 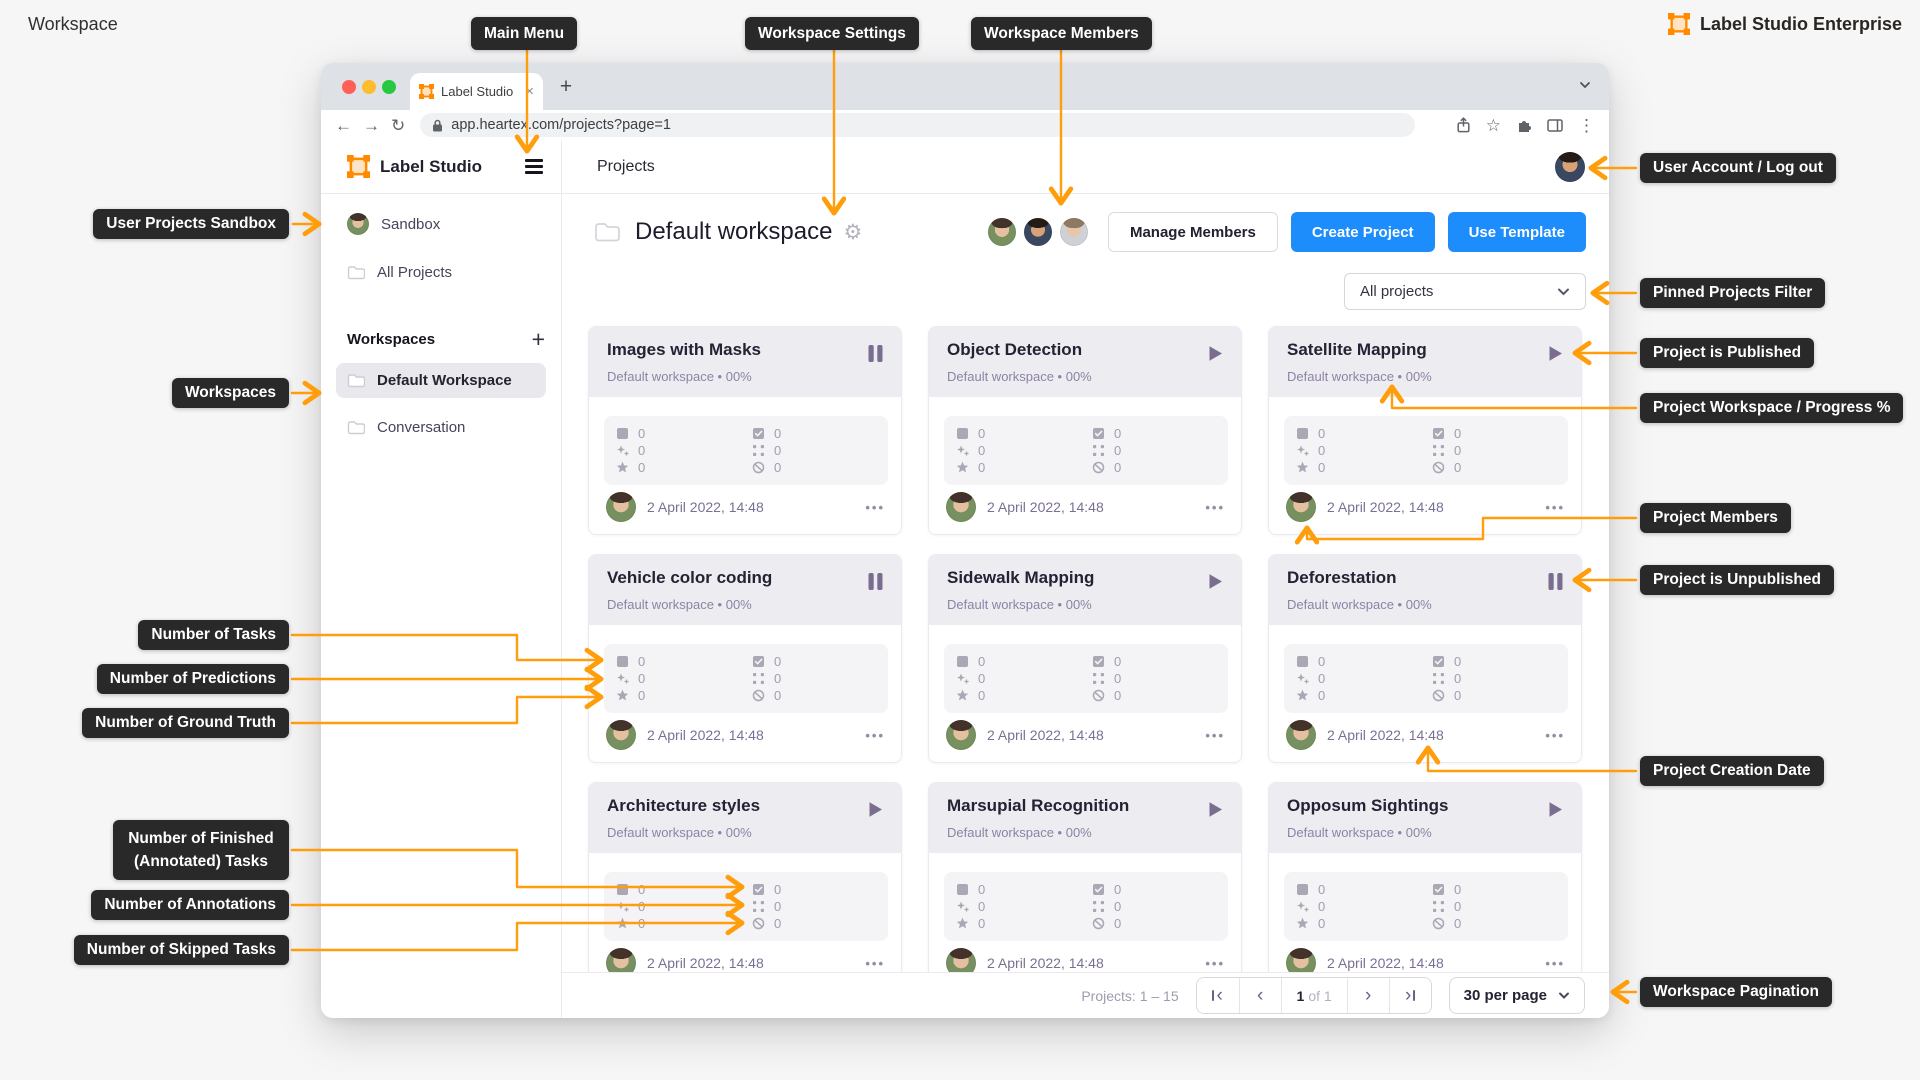 I want to click on page-indicator: 1 of 1, so click(x=1313, y=995).